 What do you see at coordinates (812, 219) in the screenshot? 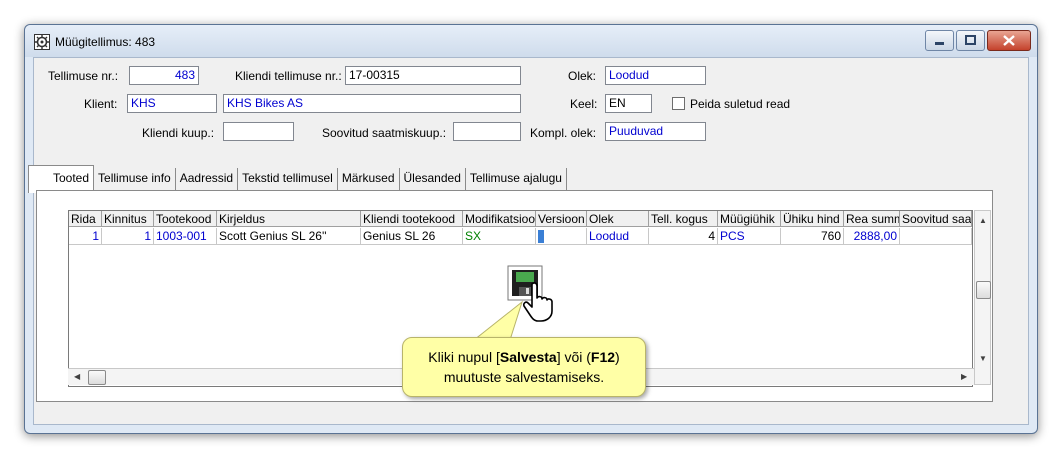
I see `col-header: Ühiku hind` at bounding box center [812, 219].